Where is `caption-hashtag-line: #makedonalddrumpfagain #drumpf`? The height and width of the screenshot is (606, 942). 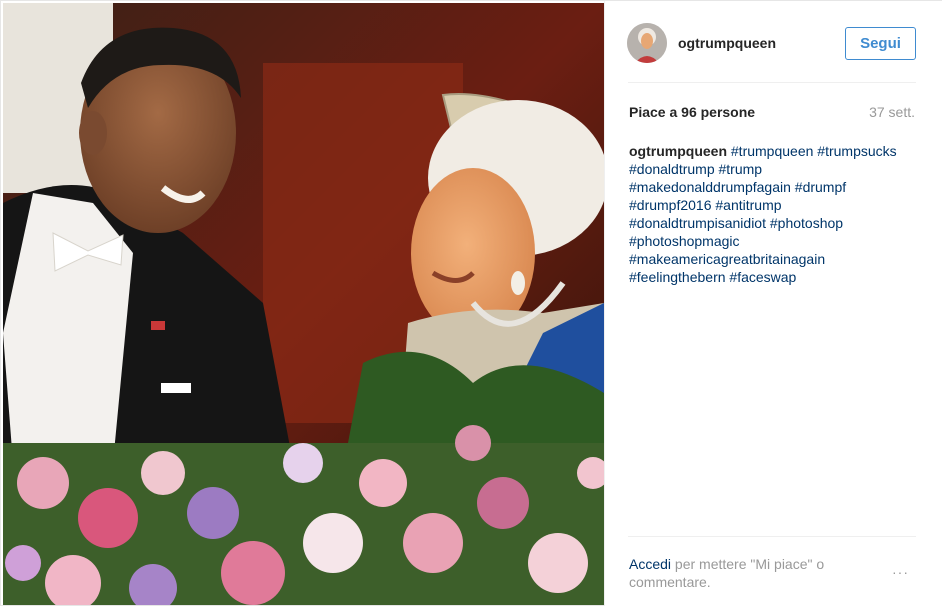
caption-hashtag-line: #makedonalddrumpfagain #drumpf is located at coordinates (779, 187).